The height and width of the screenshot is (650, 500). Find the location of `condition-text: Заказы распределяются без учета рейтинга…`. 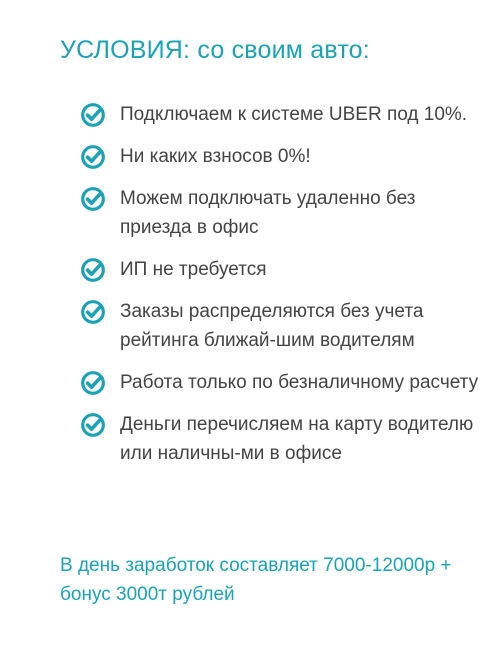

condition-text: Заказы распределяются без учета рейтинга… is located at coordinates (272, 326).